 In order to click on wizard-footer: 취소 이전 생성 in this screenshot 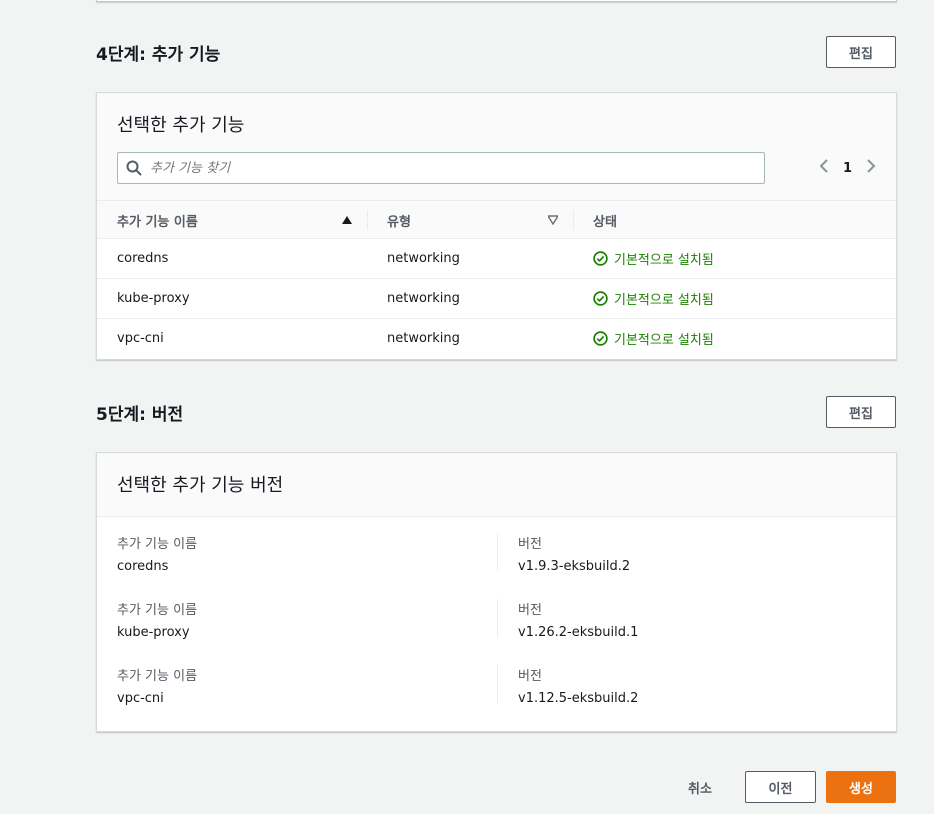, I will do `click(780, 787)`.